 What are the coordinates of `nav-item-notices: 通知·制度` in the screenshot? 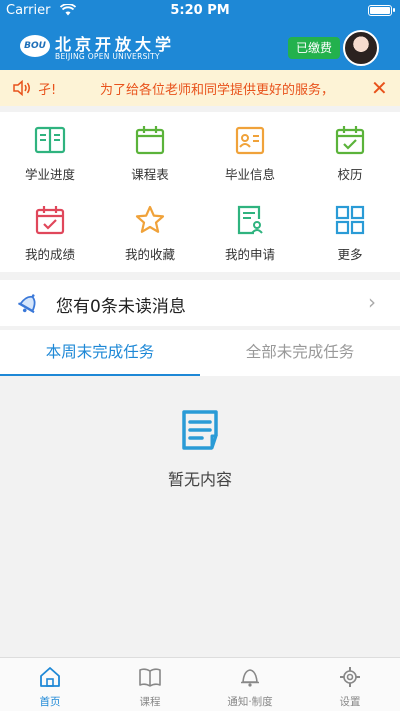 It's located at (250, 684).